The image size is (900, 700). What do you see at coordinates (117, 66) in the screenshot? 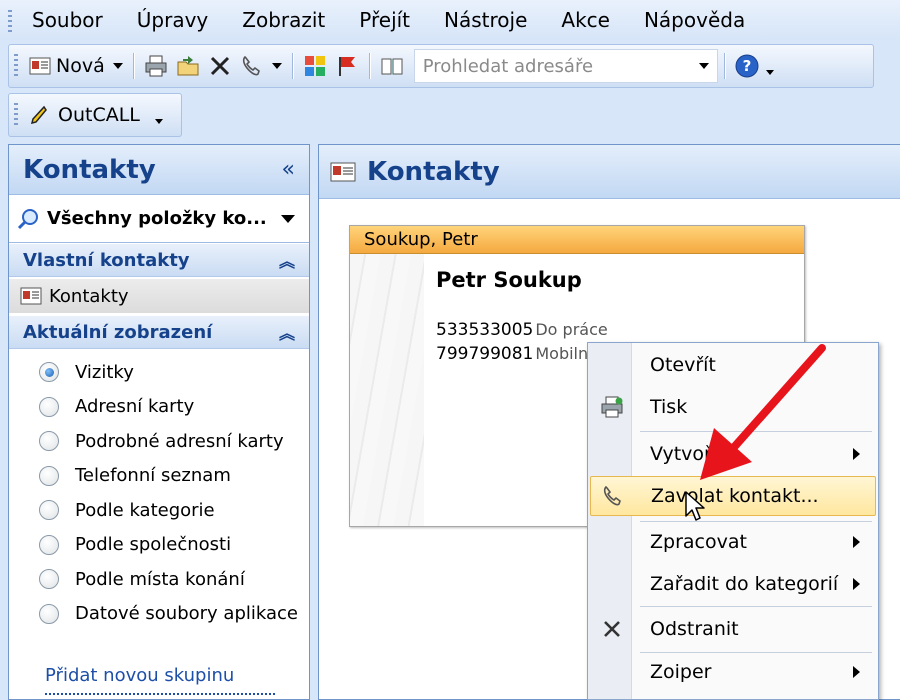
I see `new-dropdown-arrow` at bounding box center [117, 66].